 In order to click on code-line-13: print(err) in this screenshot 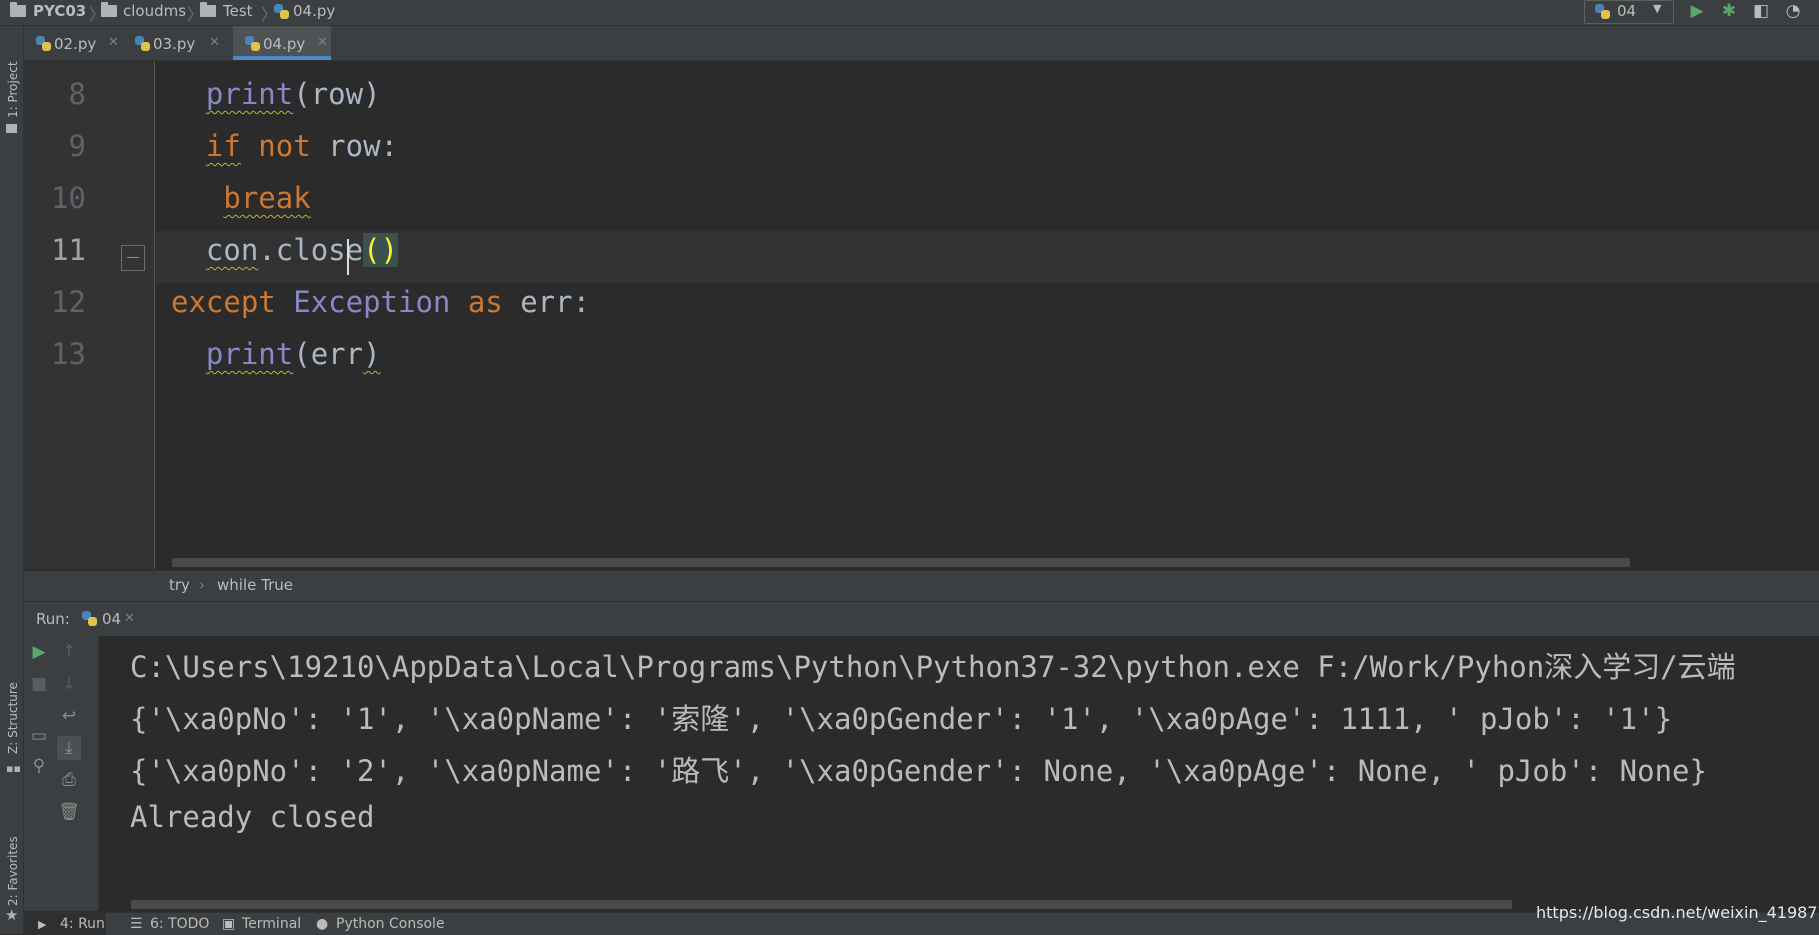, I will do `click(293, 354)`.